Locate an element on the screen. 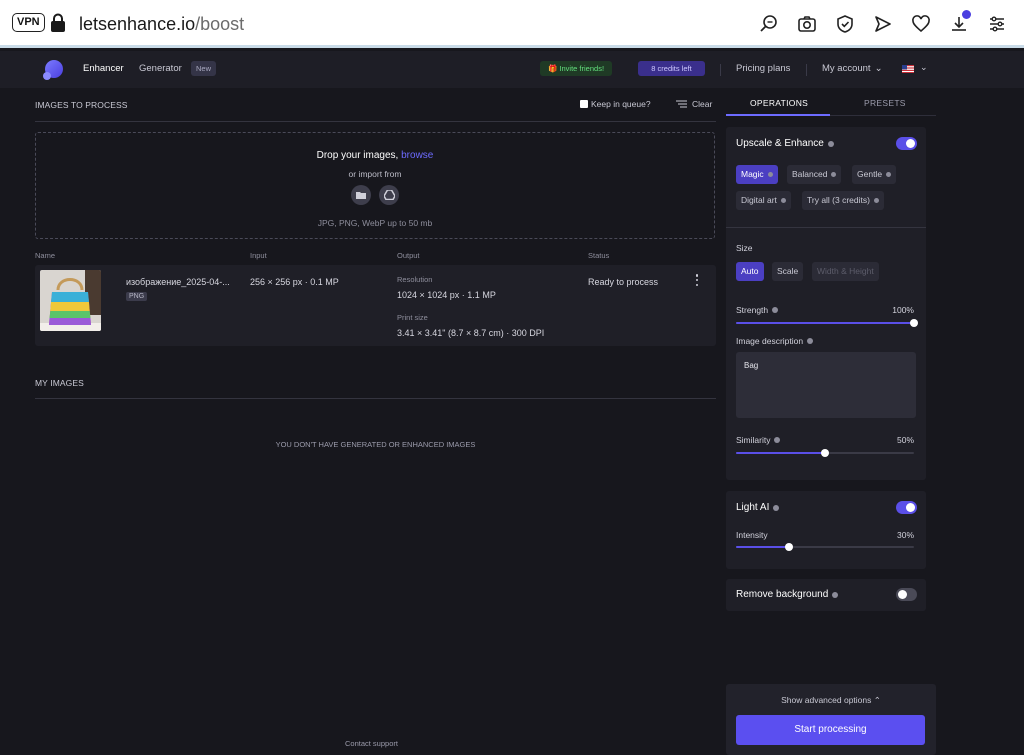 The image size is (1024, 755). light-ai-title: Light AI is located at coordinates (758, 507).